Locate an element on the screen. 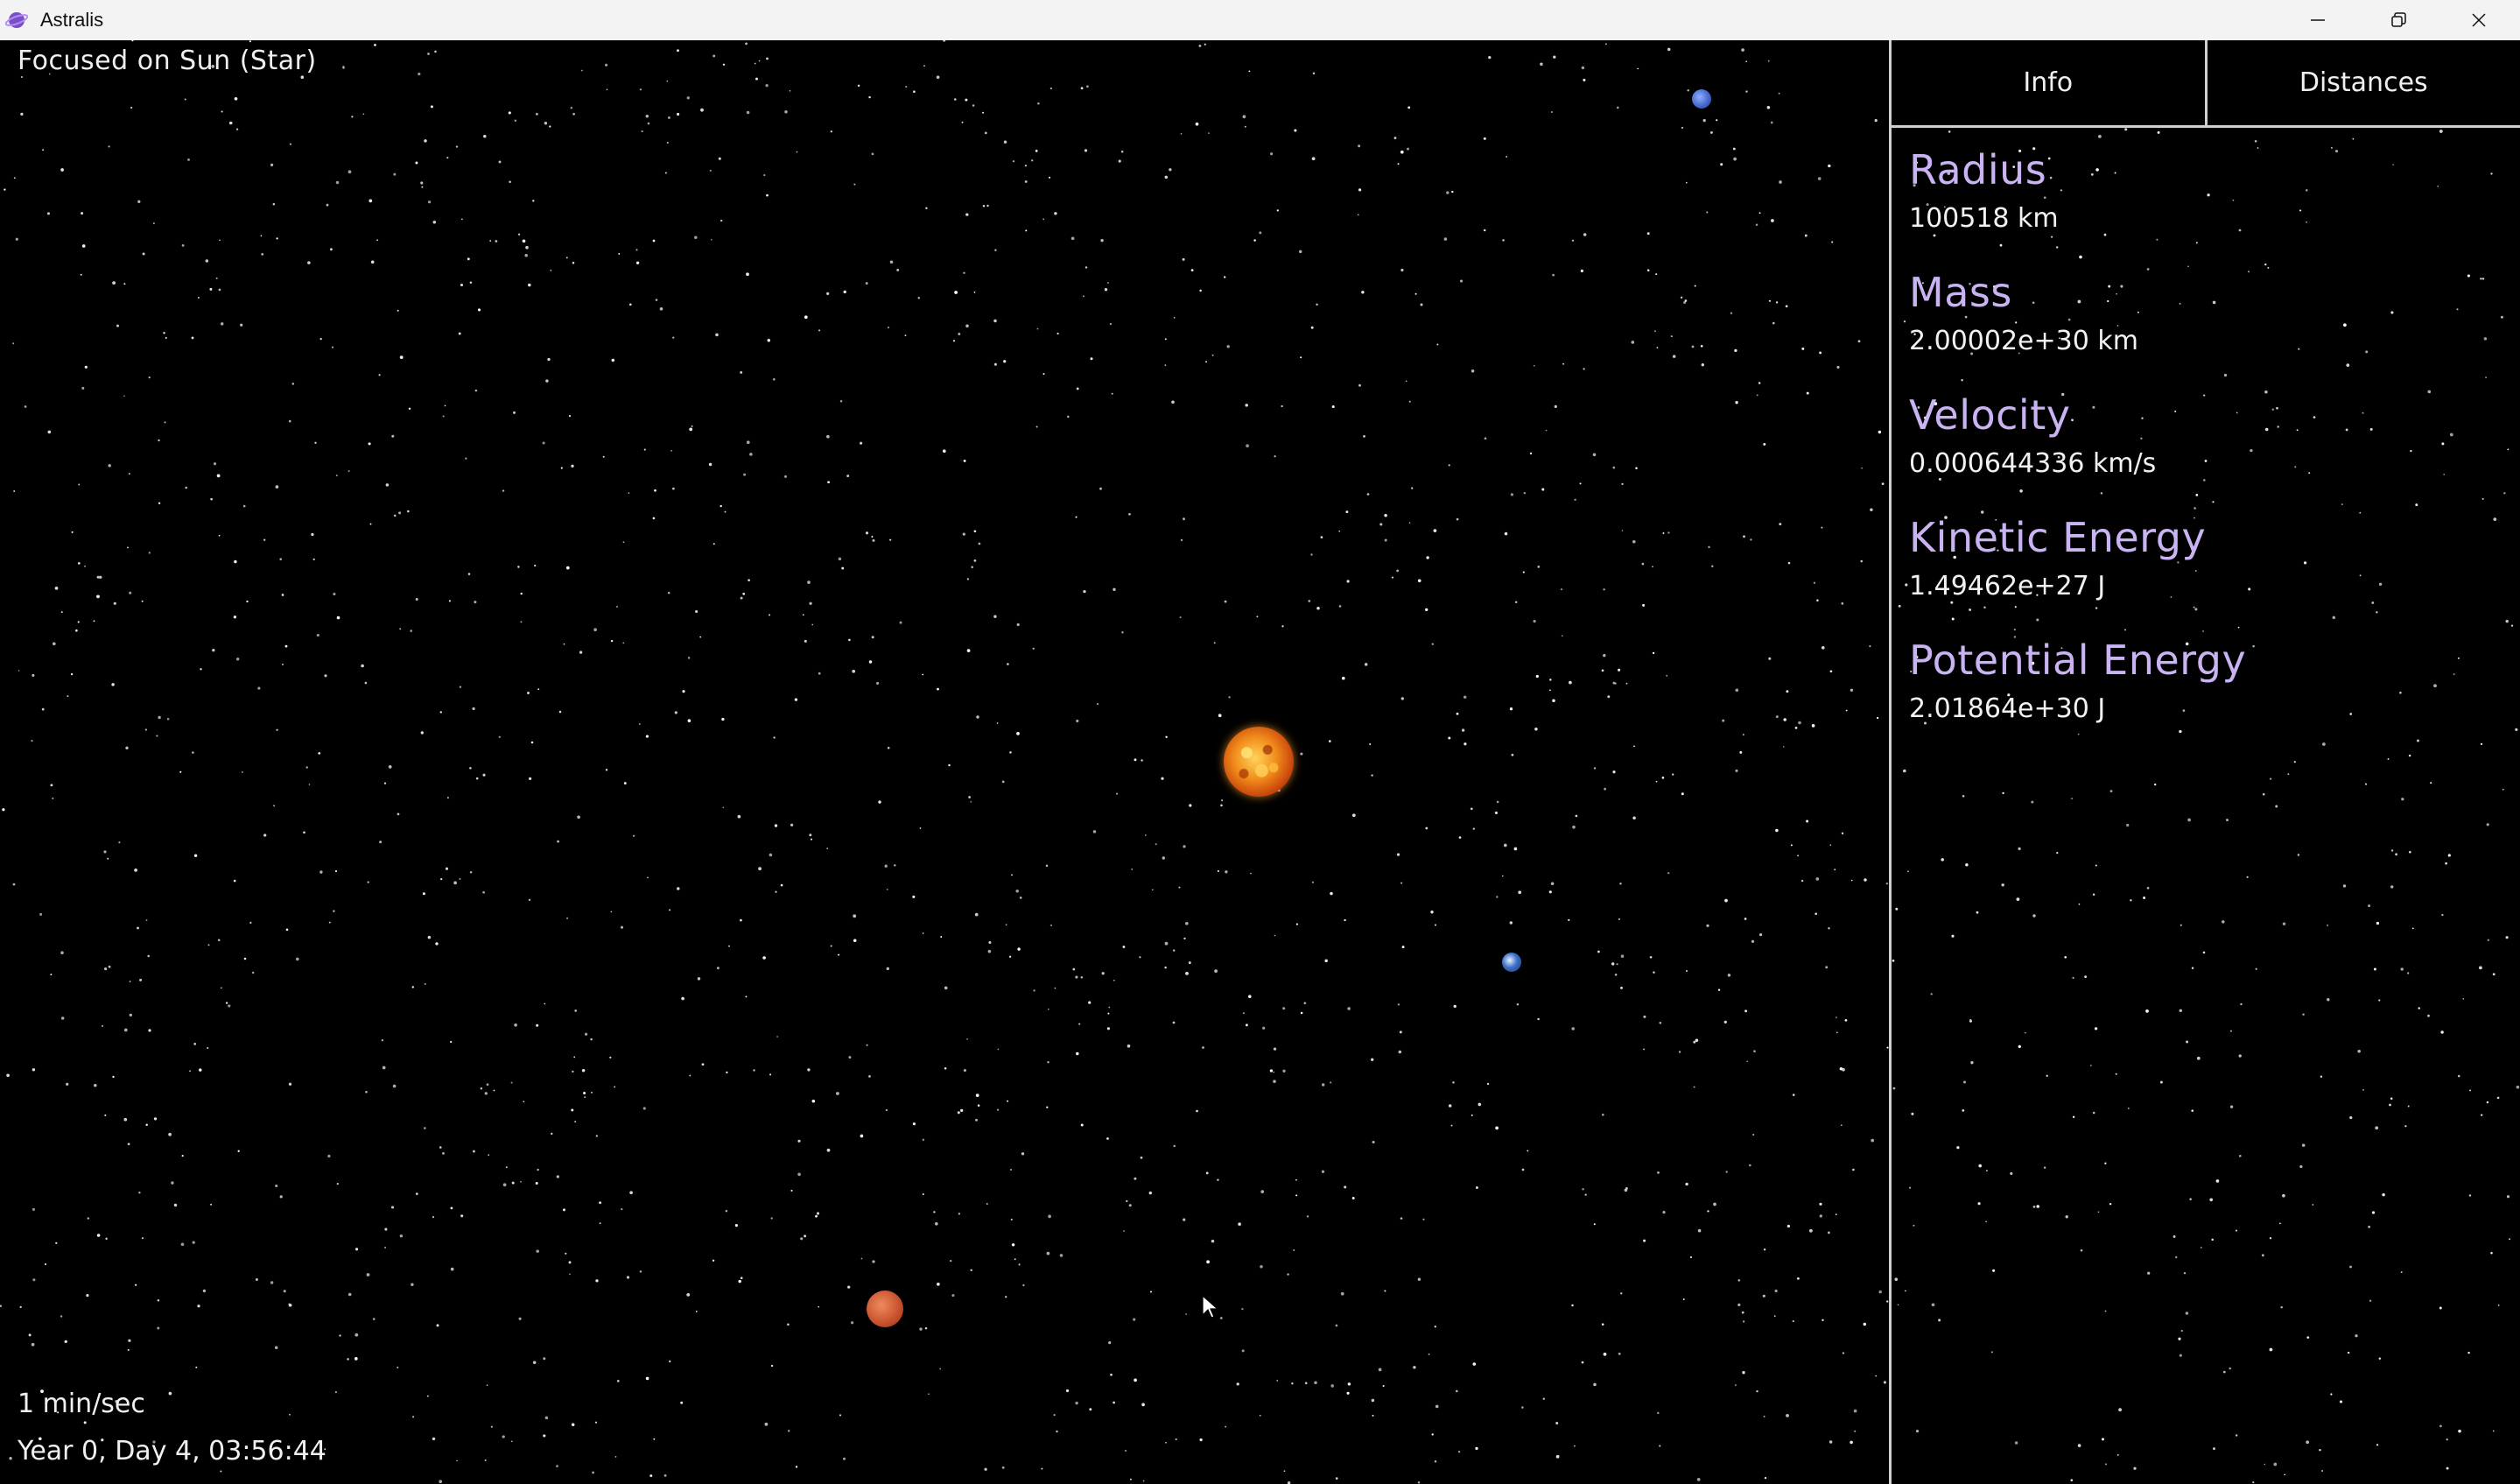 Image resolution: width=2520 pixels, height=1484 pixels. star-sun is located at coordinates (1259, 762).